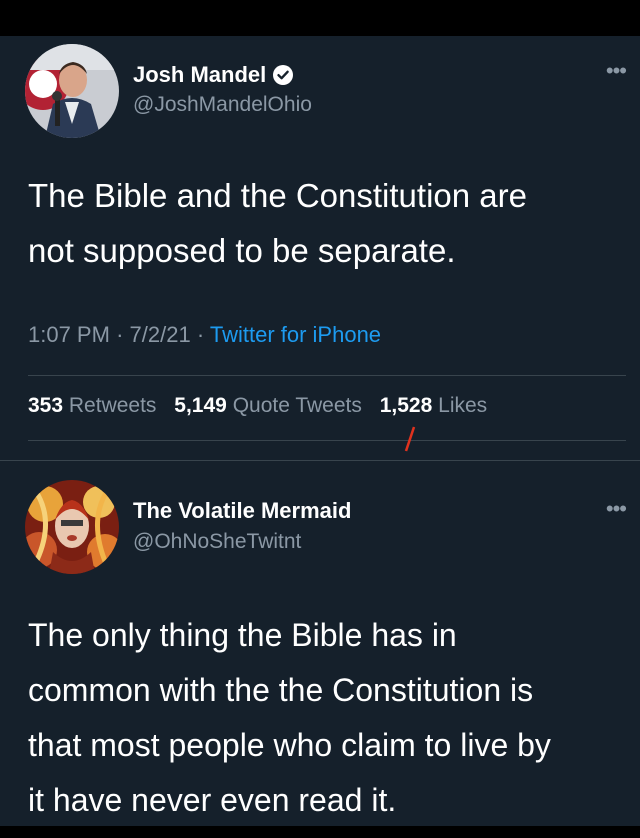  What do you see at coordinates (200, 405) in the screenshot?
I see `quote-tweets-count: 5,149` at bounding box center [200, 405].